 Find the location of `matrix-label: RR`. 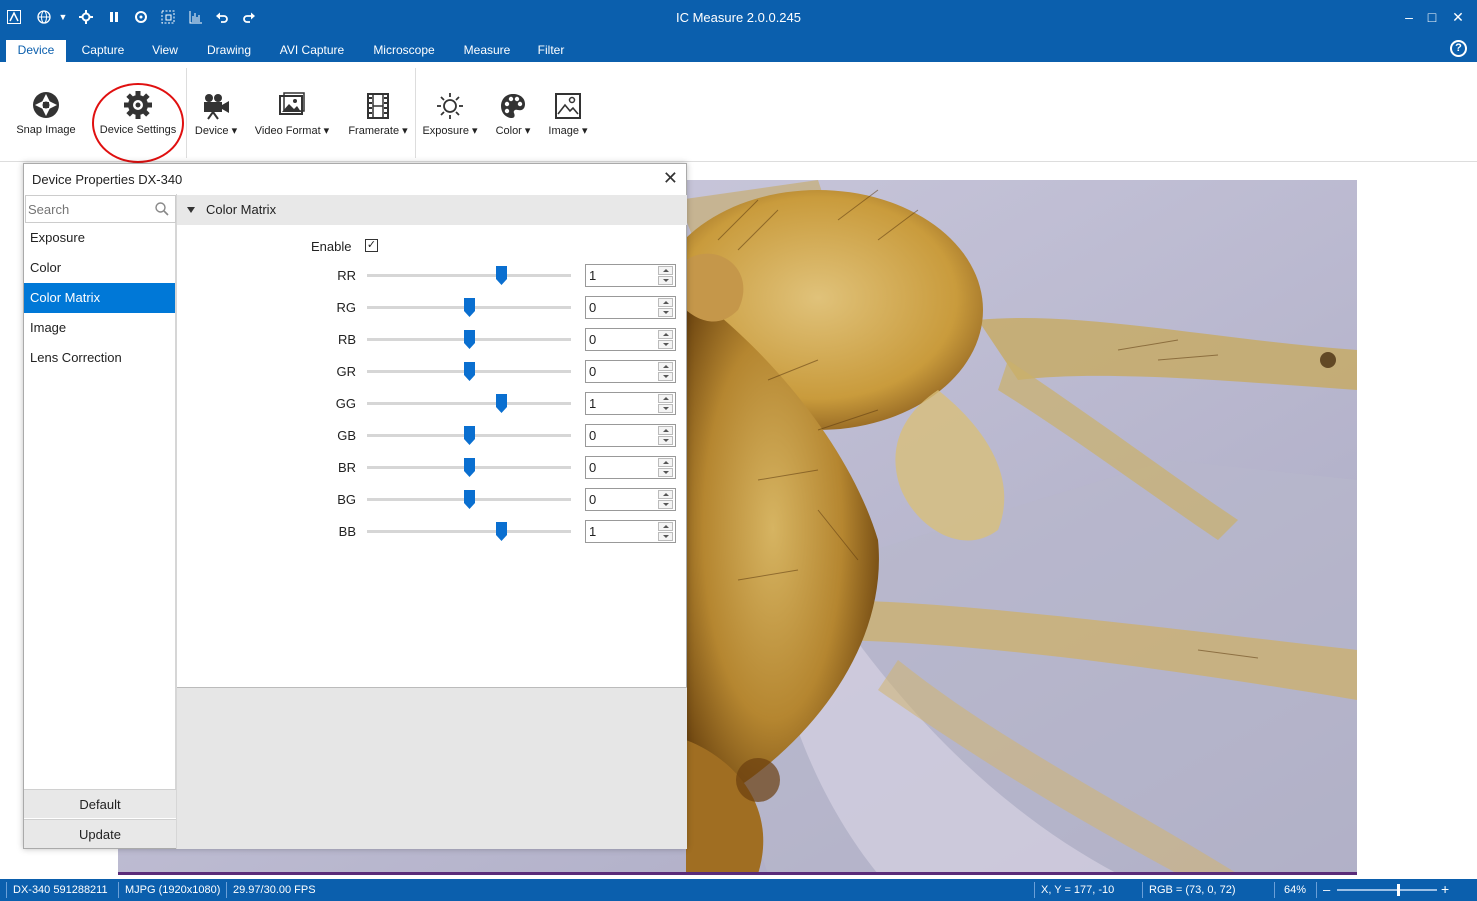

matrix-label: RR is located at coordinates (346, 275).